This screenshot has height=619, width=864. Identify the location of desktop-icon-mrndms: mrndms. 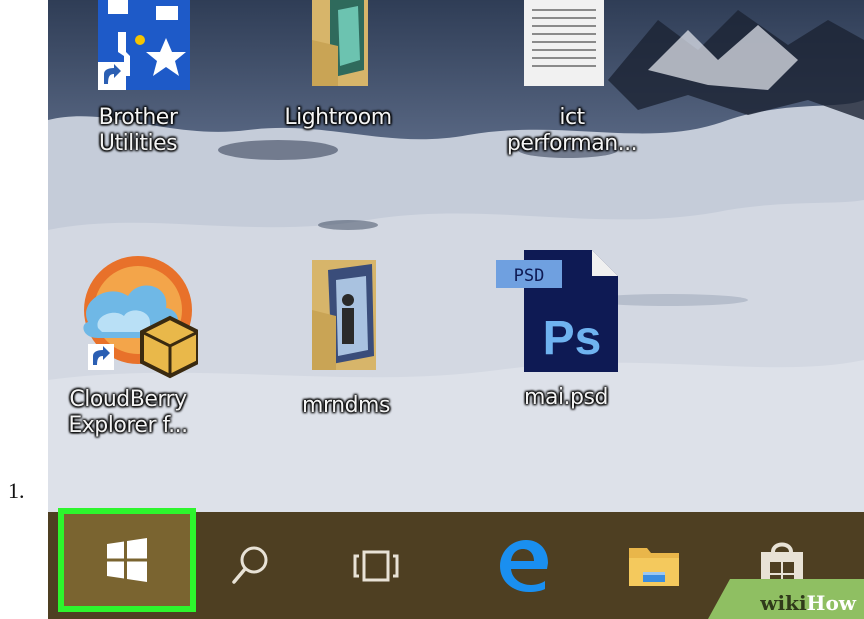
(346, 339).